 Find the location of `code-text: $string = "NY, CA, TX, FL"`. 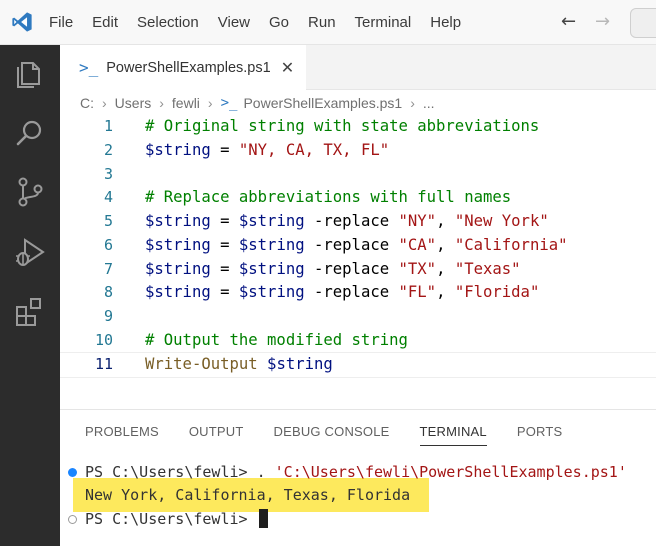

code-text: $string = "NY, CA, TX, FL" is located at coordinates (267, 150).